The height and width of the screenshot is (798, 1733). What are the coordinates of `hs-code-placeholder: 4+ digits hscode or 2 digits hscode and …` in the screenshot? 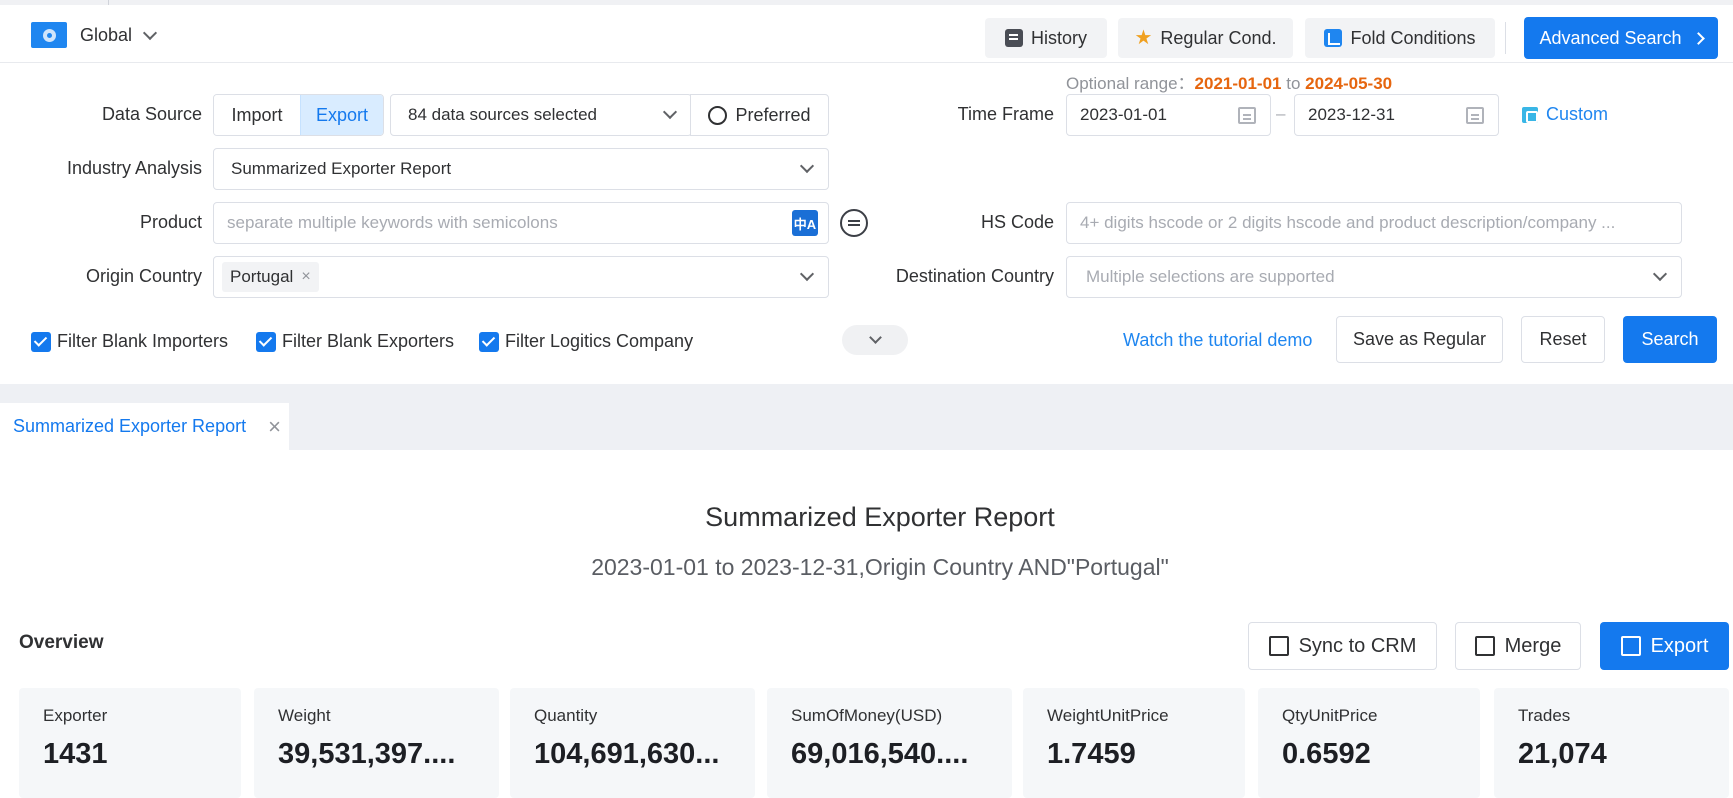 It's located at (1348, 222).